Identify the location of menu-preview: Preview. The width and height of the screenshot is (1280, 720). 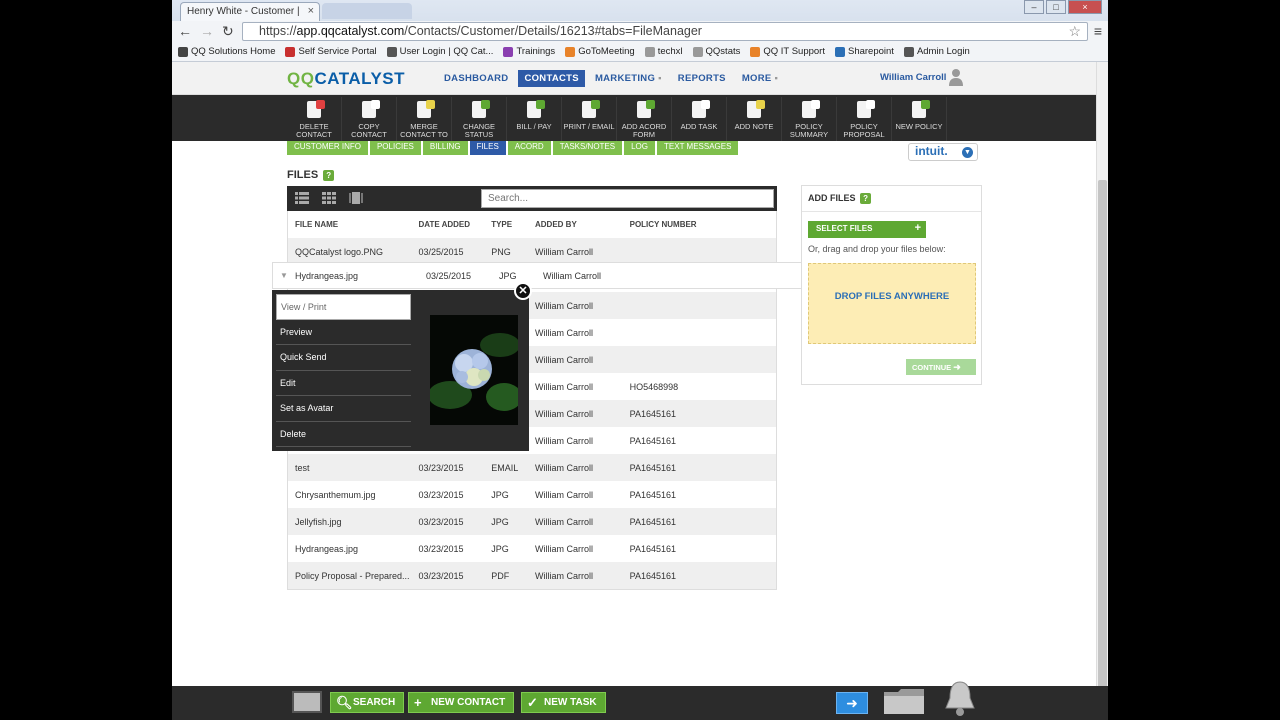
(343, 332).